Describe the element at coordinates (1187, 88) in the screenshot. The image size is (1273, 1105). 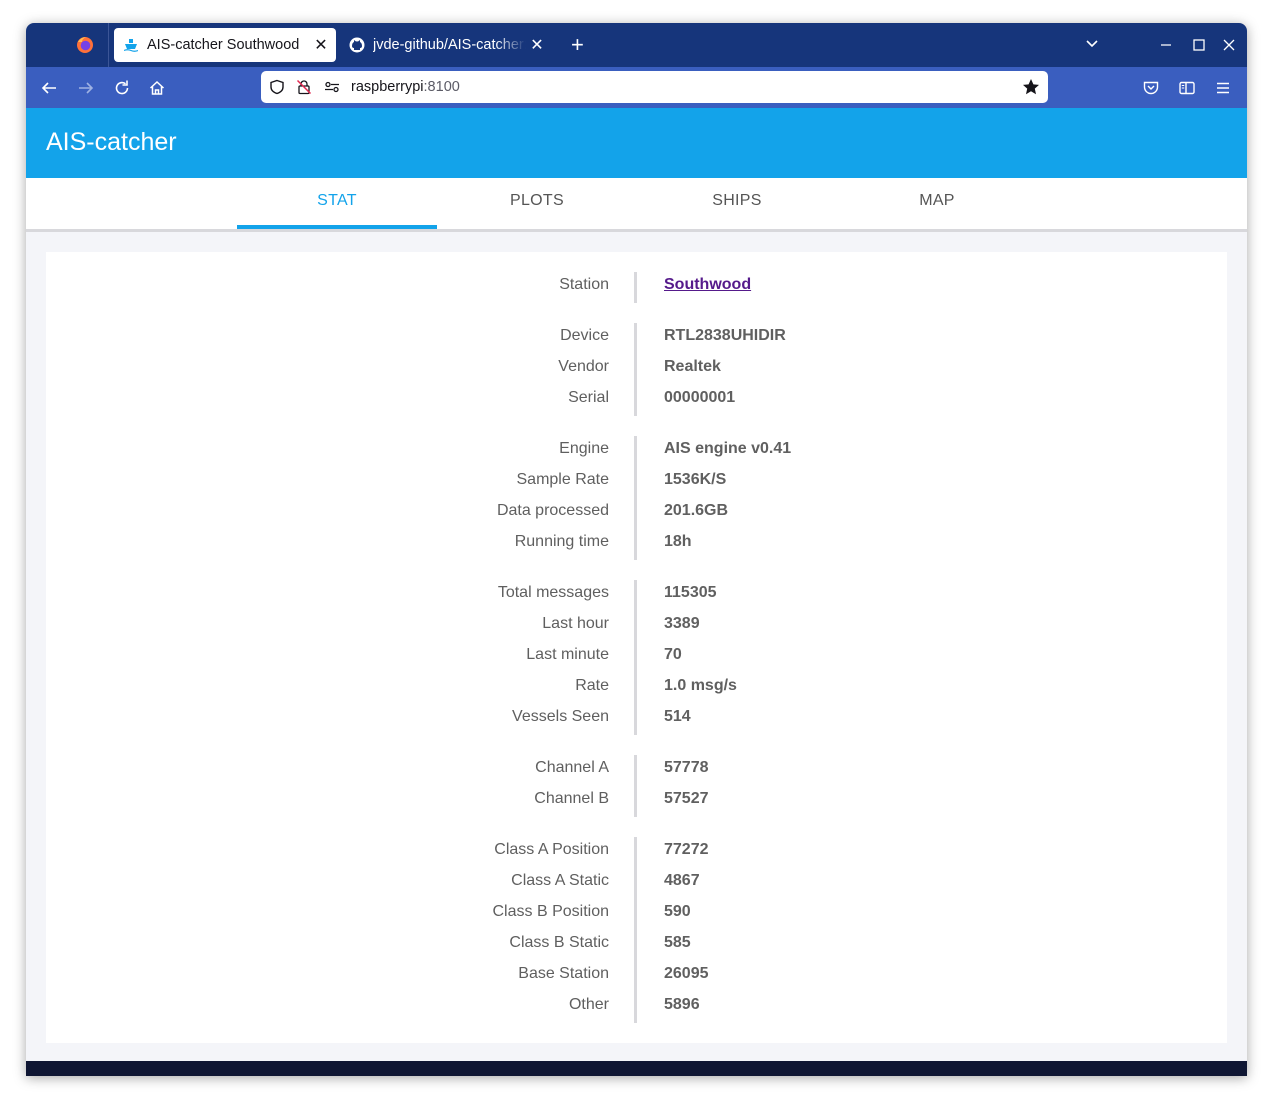
I see `sidebar-icon` at that location.